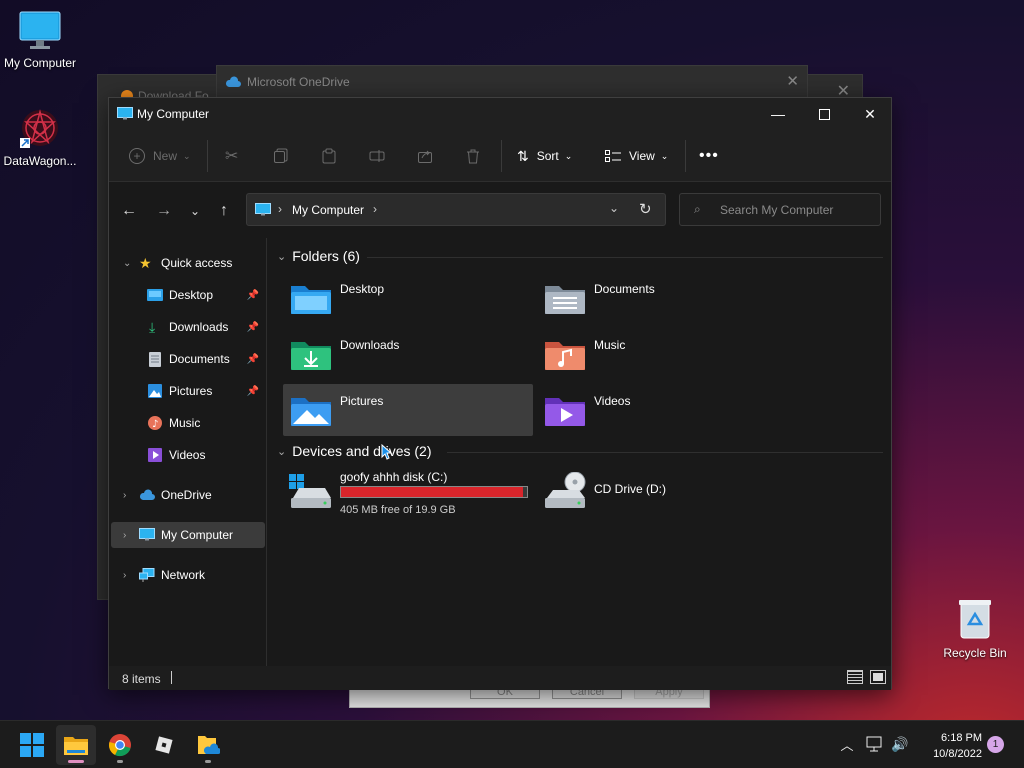  I want to click on start-button, so click(32, 745).